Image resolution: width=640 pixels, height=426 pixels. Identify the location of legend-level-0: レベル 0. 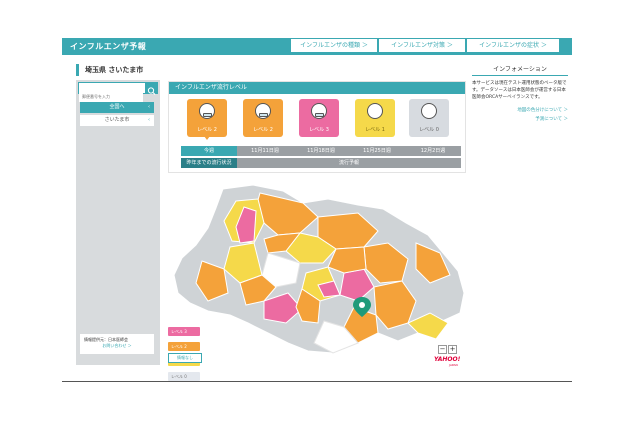
(184, 376).